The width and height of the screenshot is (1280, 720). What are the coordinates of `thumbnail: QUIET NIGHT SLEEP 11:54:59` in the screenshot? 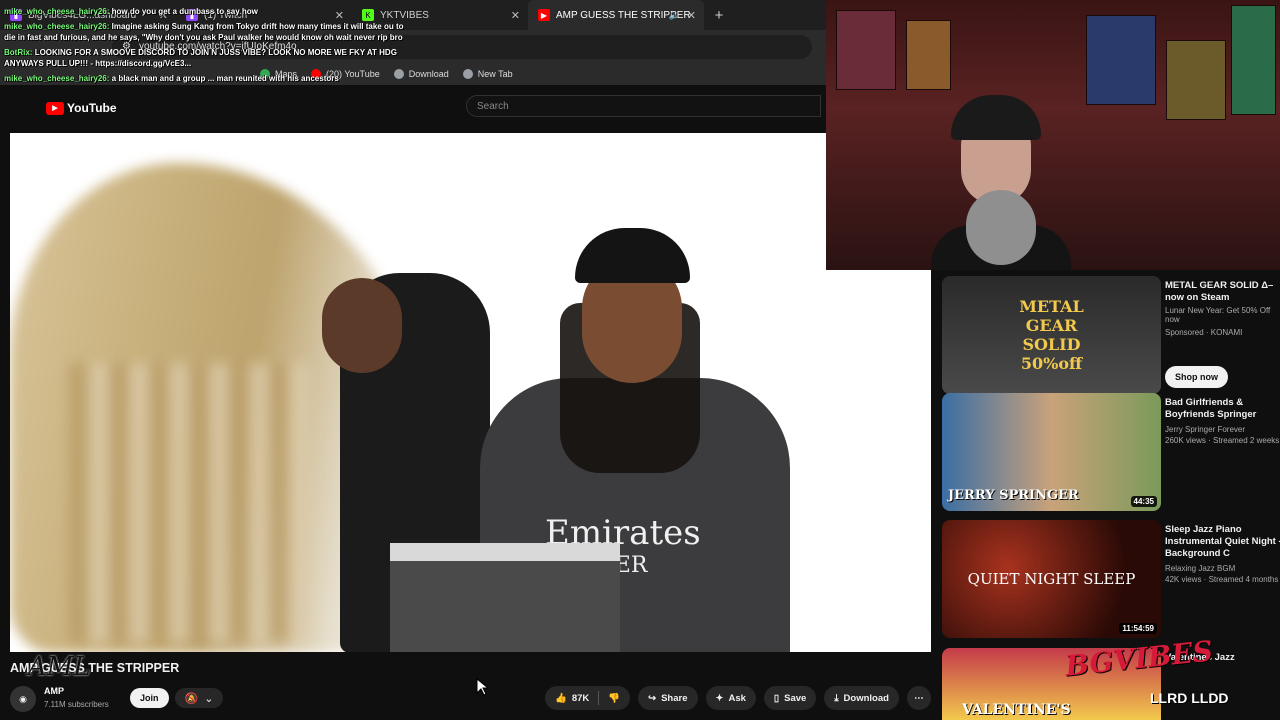 It's located at (1051, 579).